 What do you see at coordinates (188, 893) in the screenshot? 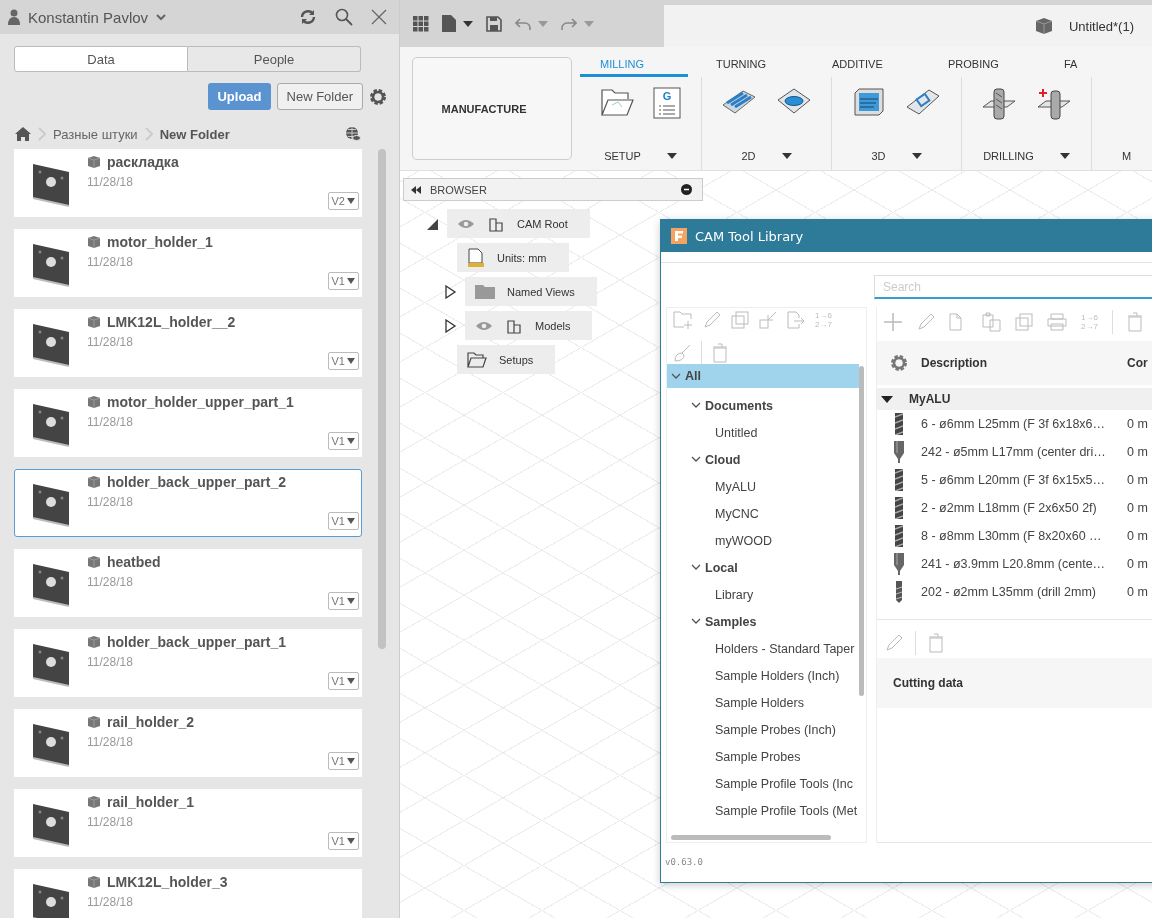
I see `file-card: LMK12L_holder_3 11/28/18` at bounding box center [188, 893].